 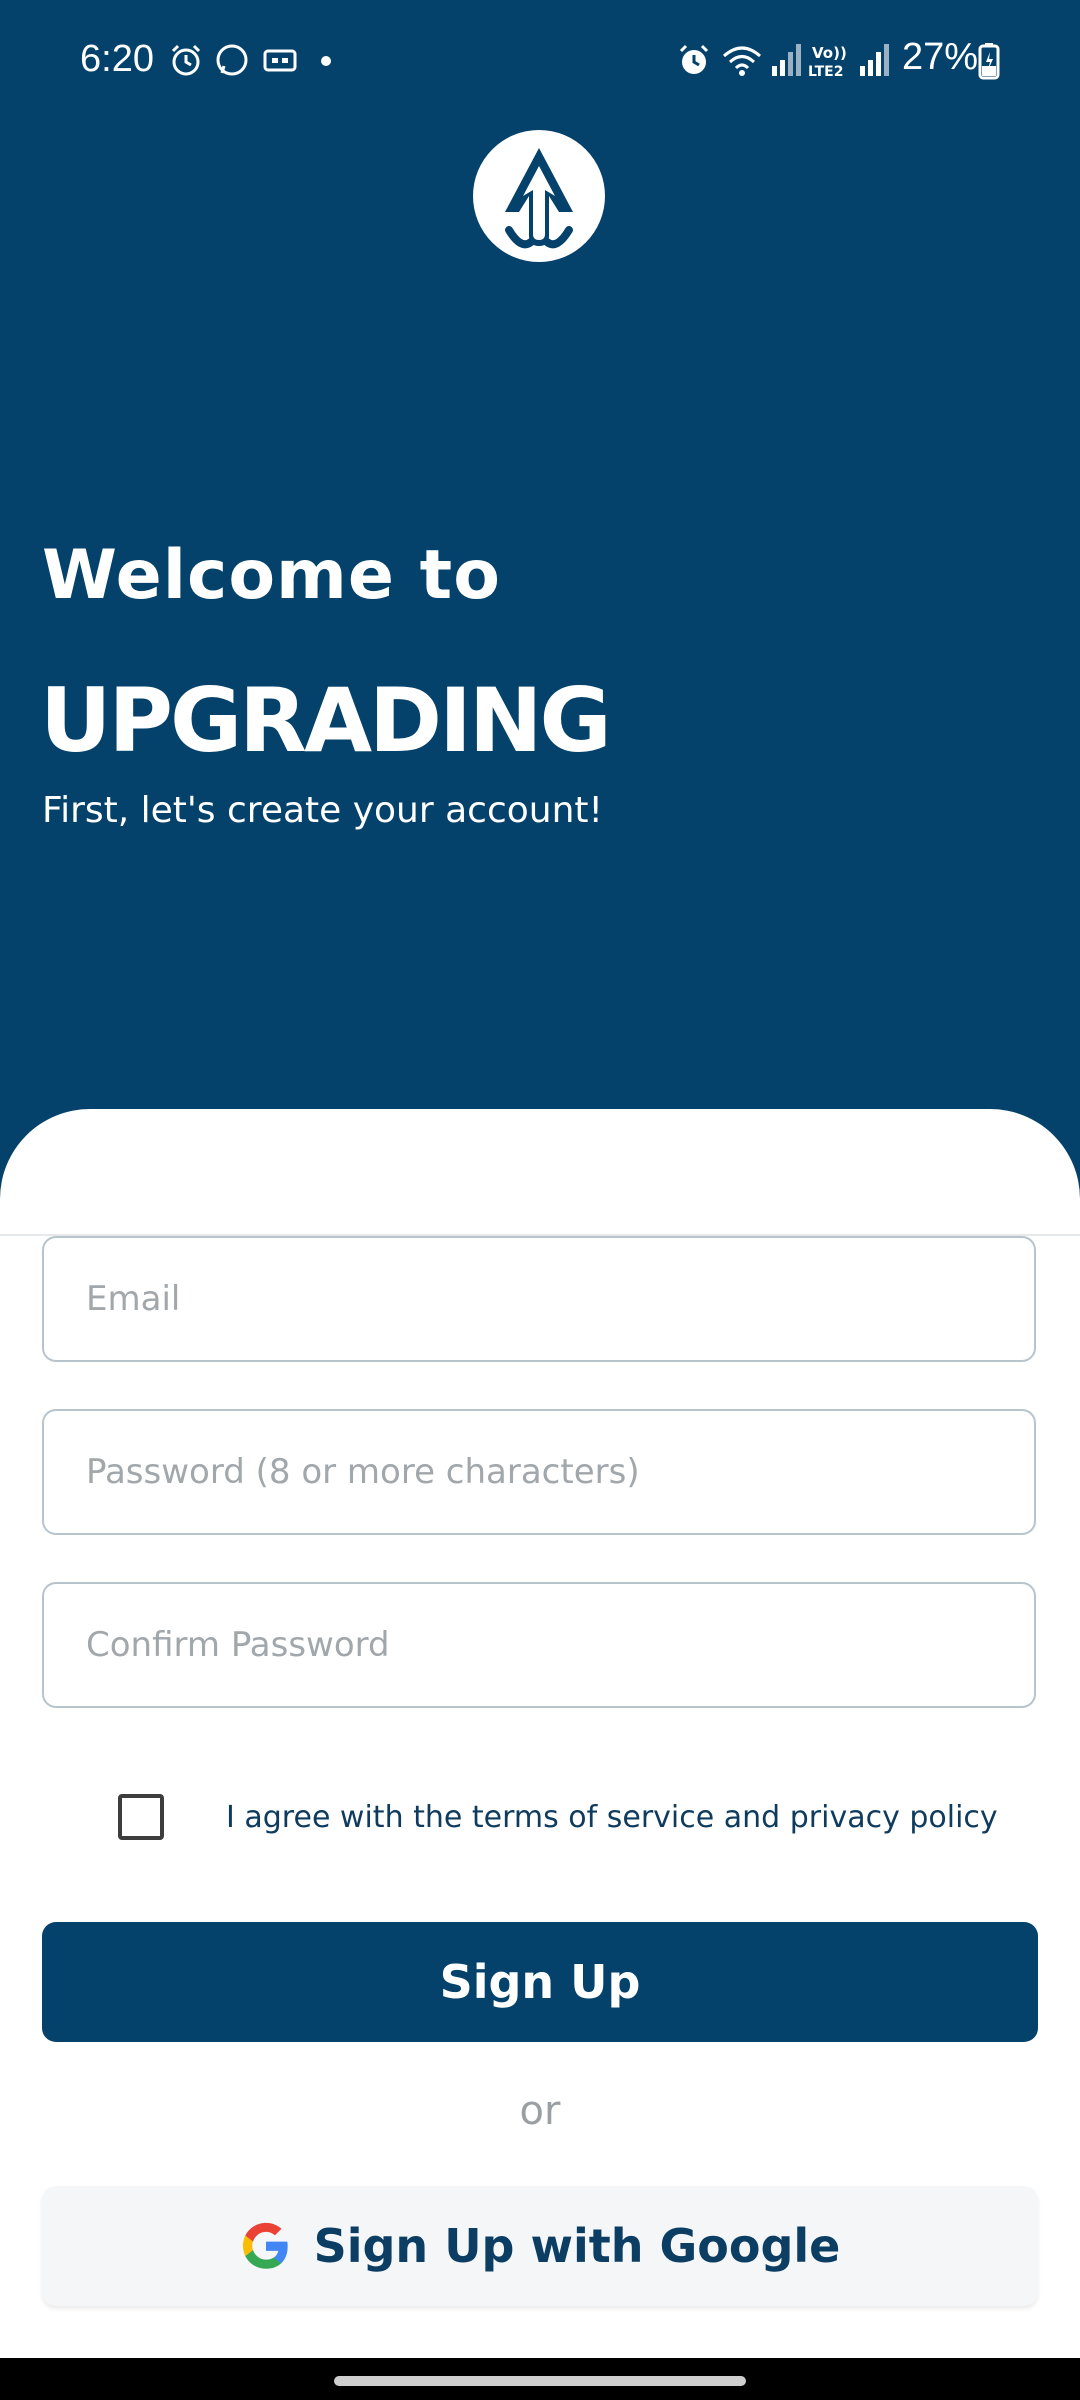 What do you see at coordinates (326, 61) in the screenshot?
I see `dot-icon` at bounding box center [326, 61].